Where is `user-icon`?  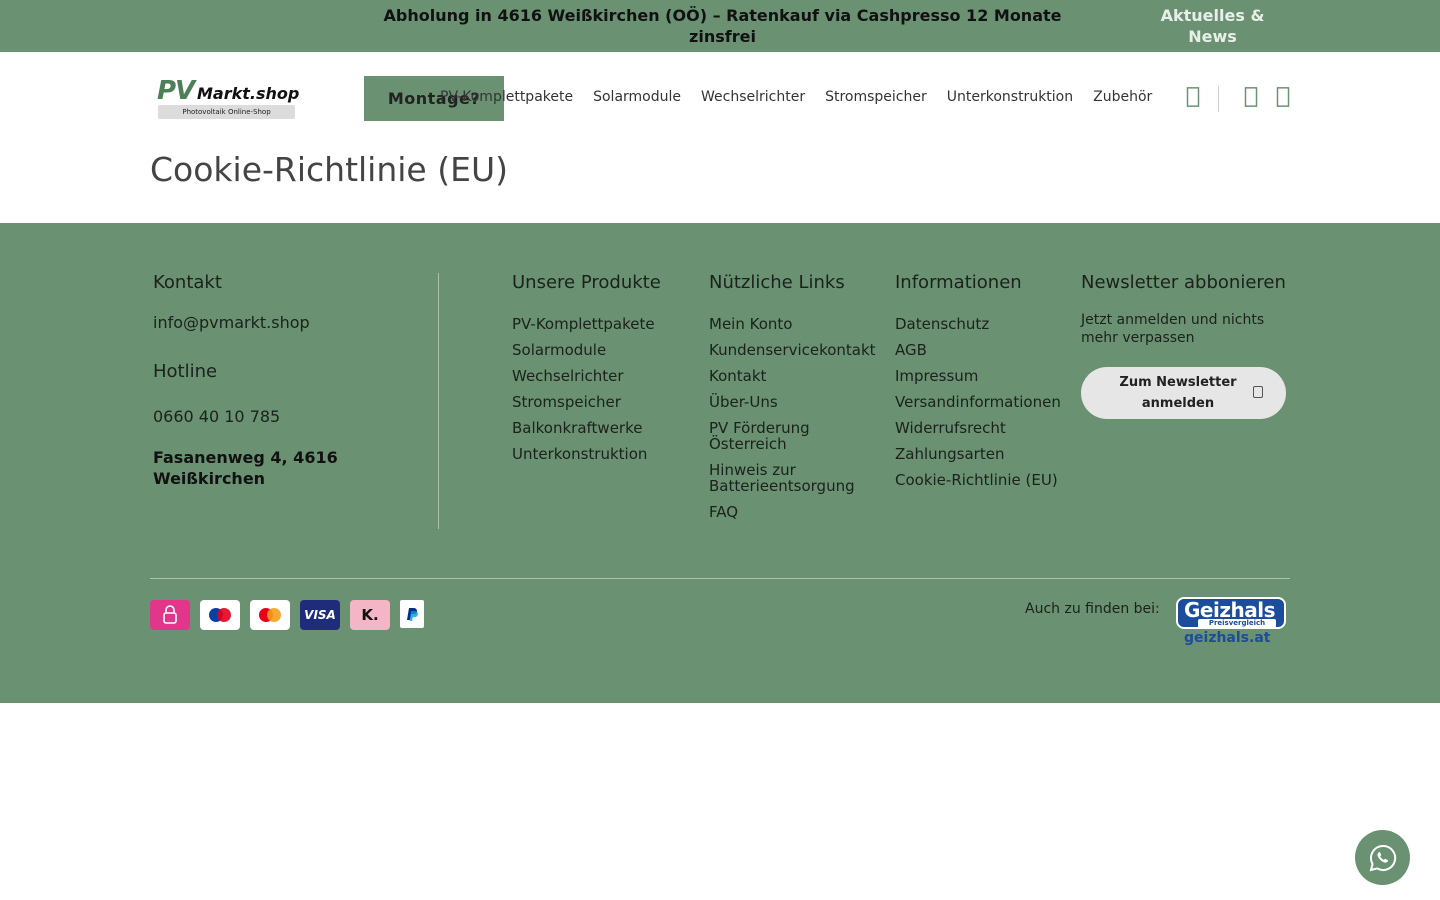 user-icon is located at coordinates (1251, 97).